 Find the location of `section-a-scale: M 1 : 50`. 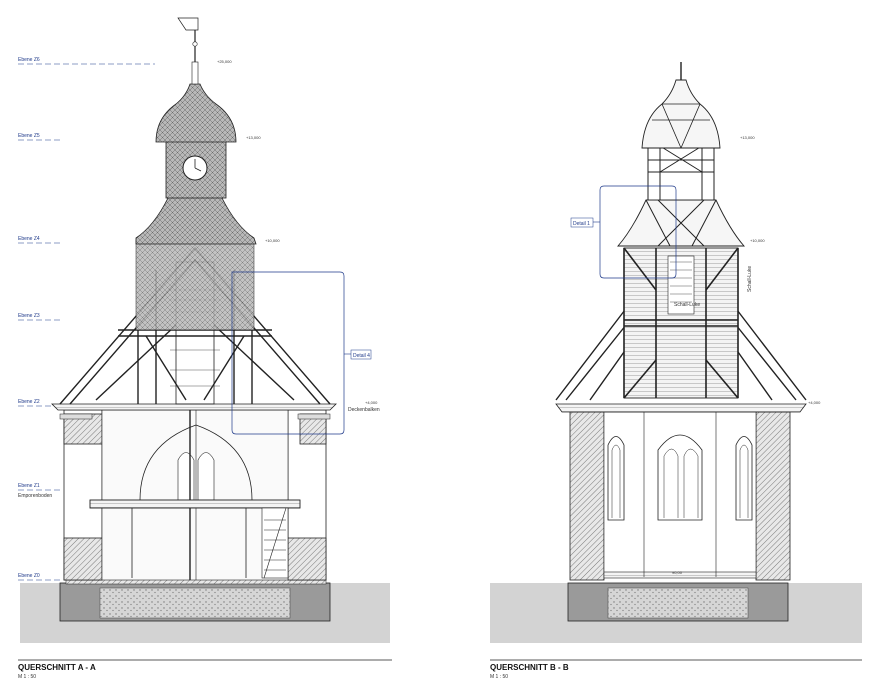

section-a-scale: M 1 : 50 is located at coordinates (27, 677).